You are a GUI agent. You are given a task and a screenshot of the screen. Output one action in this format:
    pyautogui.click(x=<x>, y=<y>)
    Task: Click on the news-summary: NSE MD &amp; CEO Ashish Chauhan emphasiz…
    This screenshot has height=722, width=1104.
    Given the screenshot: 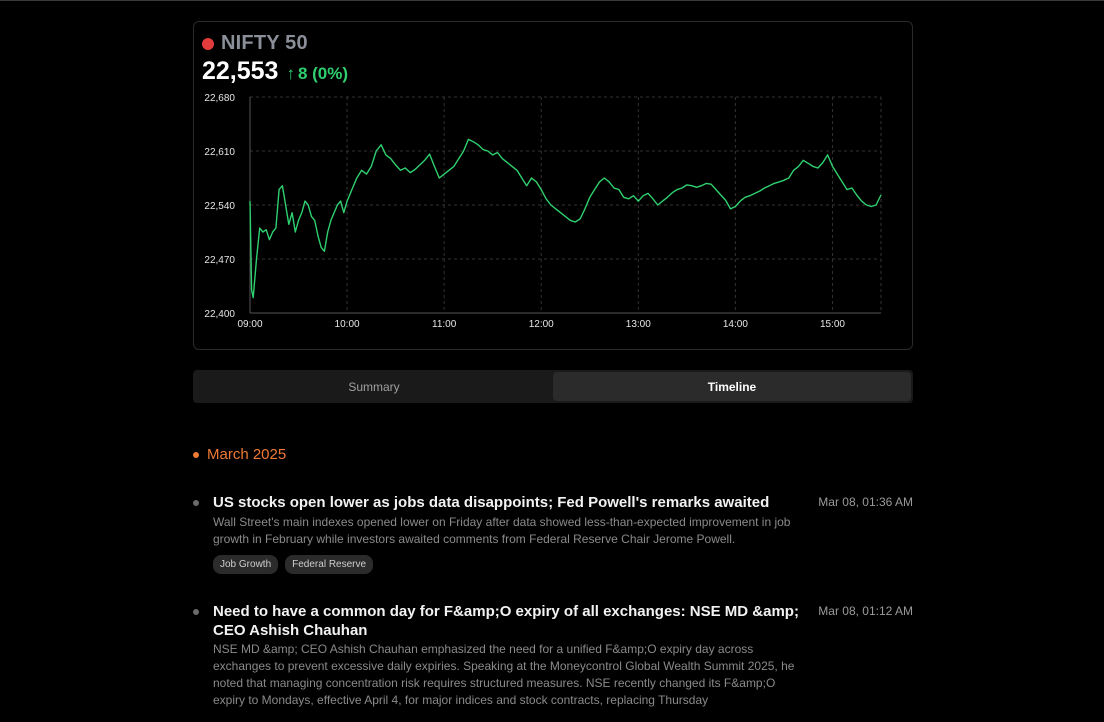 What is the action you would take?
    pyautogui.click(x=504, y=674)
    